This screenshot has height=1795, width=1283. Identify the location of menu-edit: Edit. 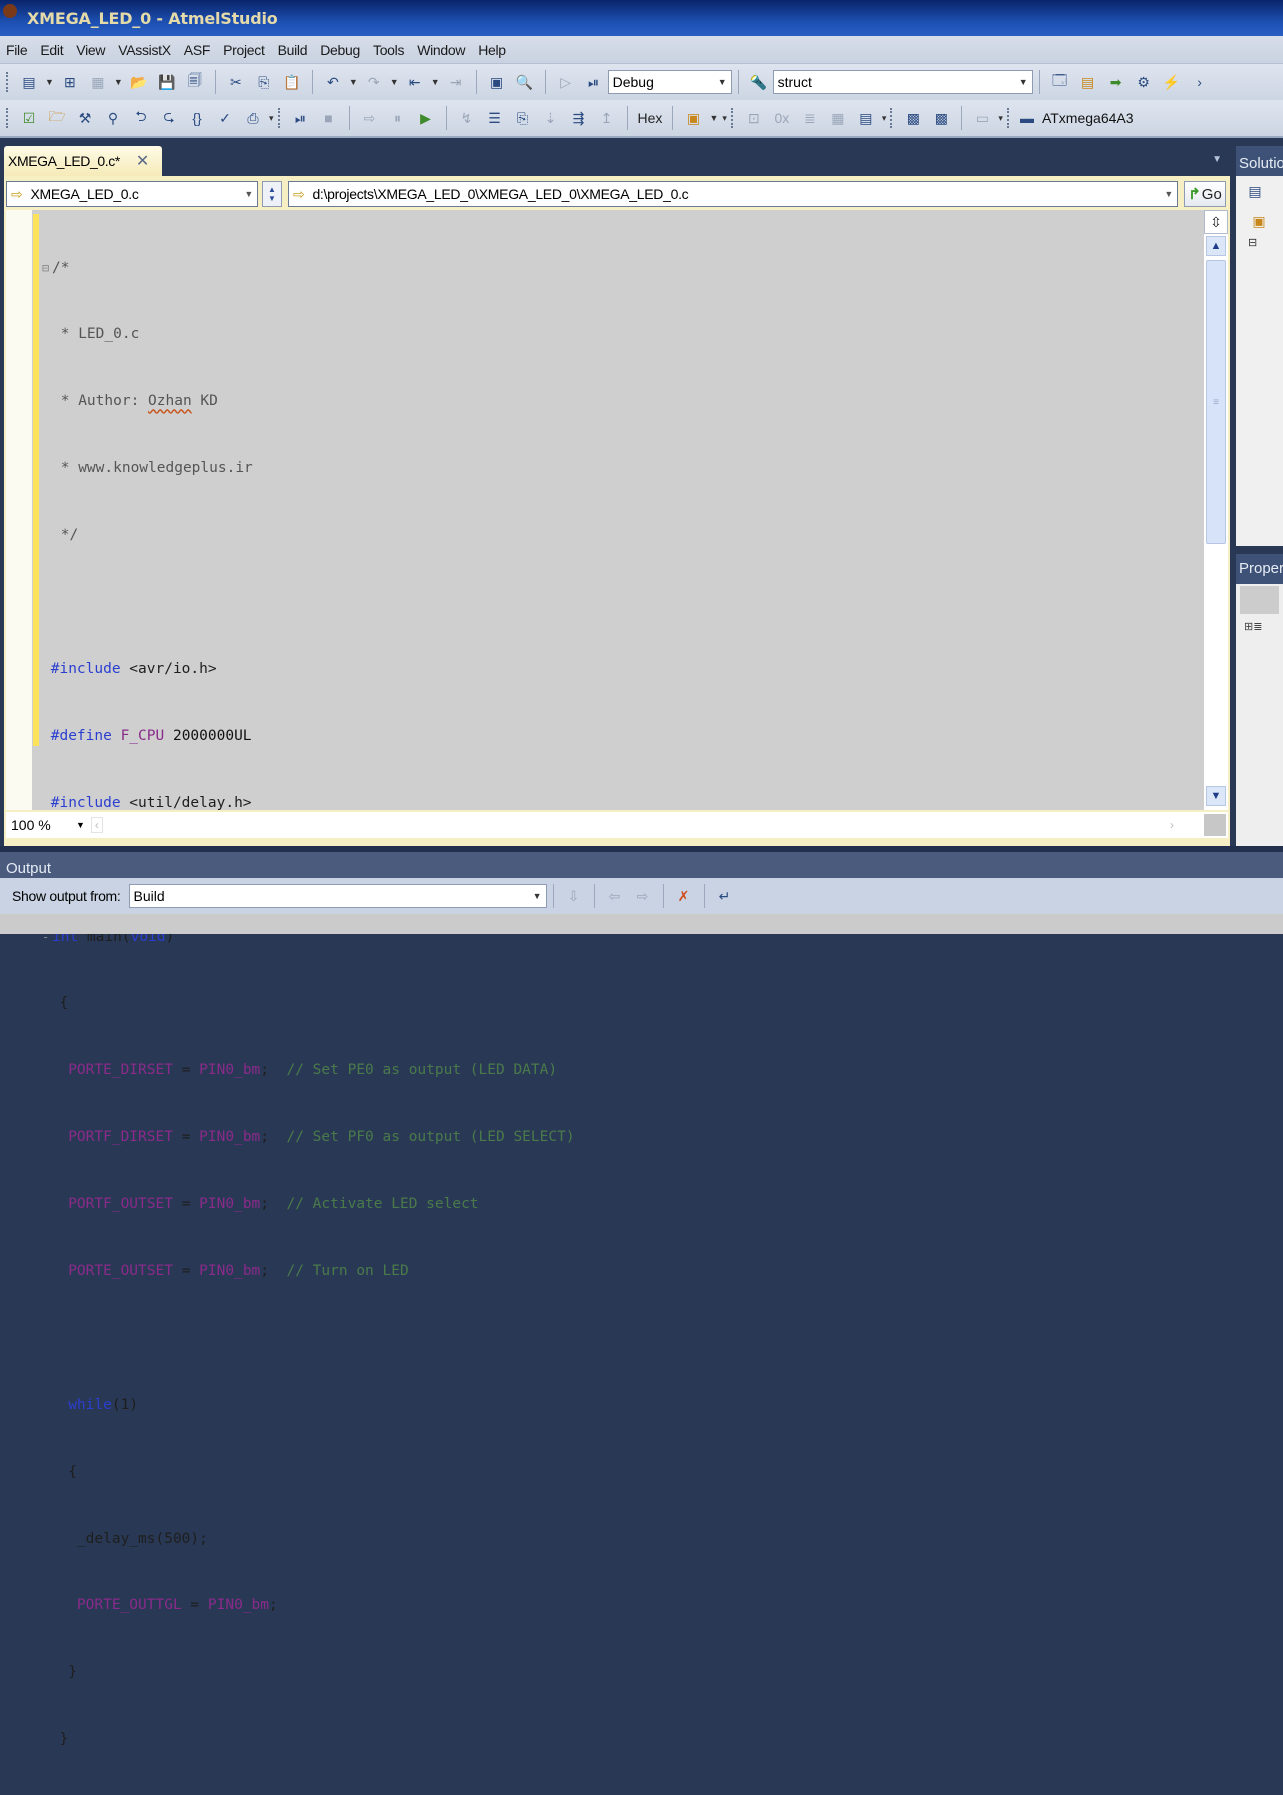
(52, 50).